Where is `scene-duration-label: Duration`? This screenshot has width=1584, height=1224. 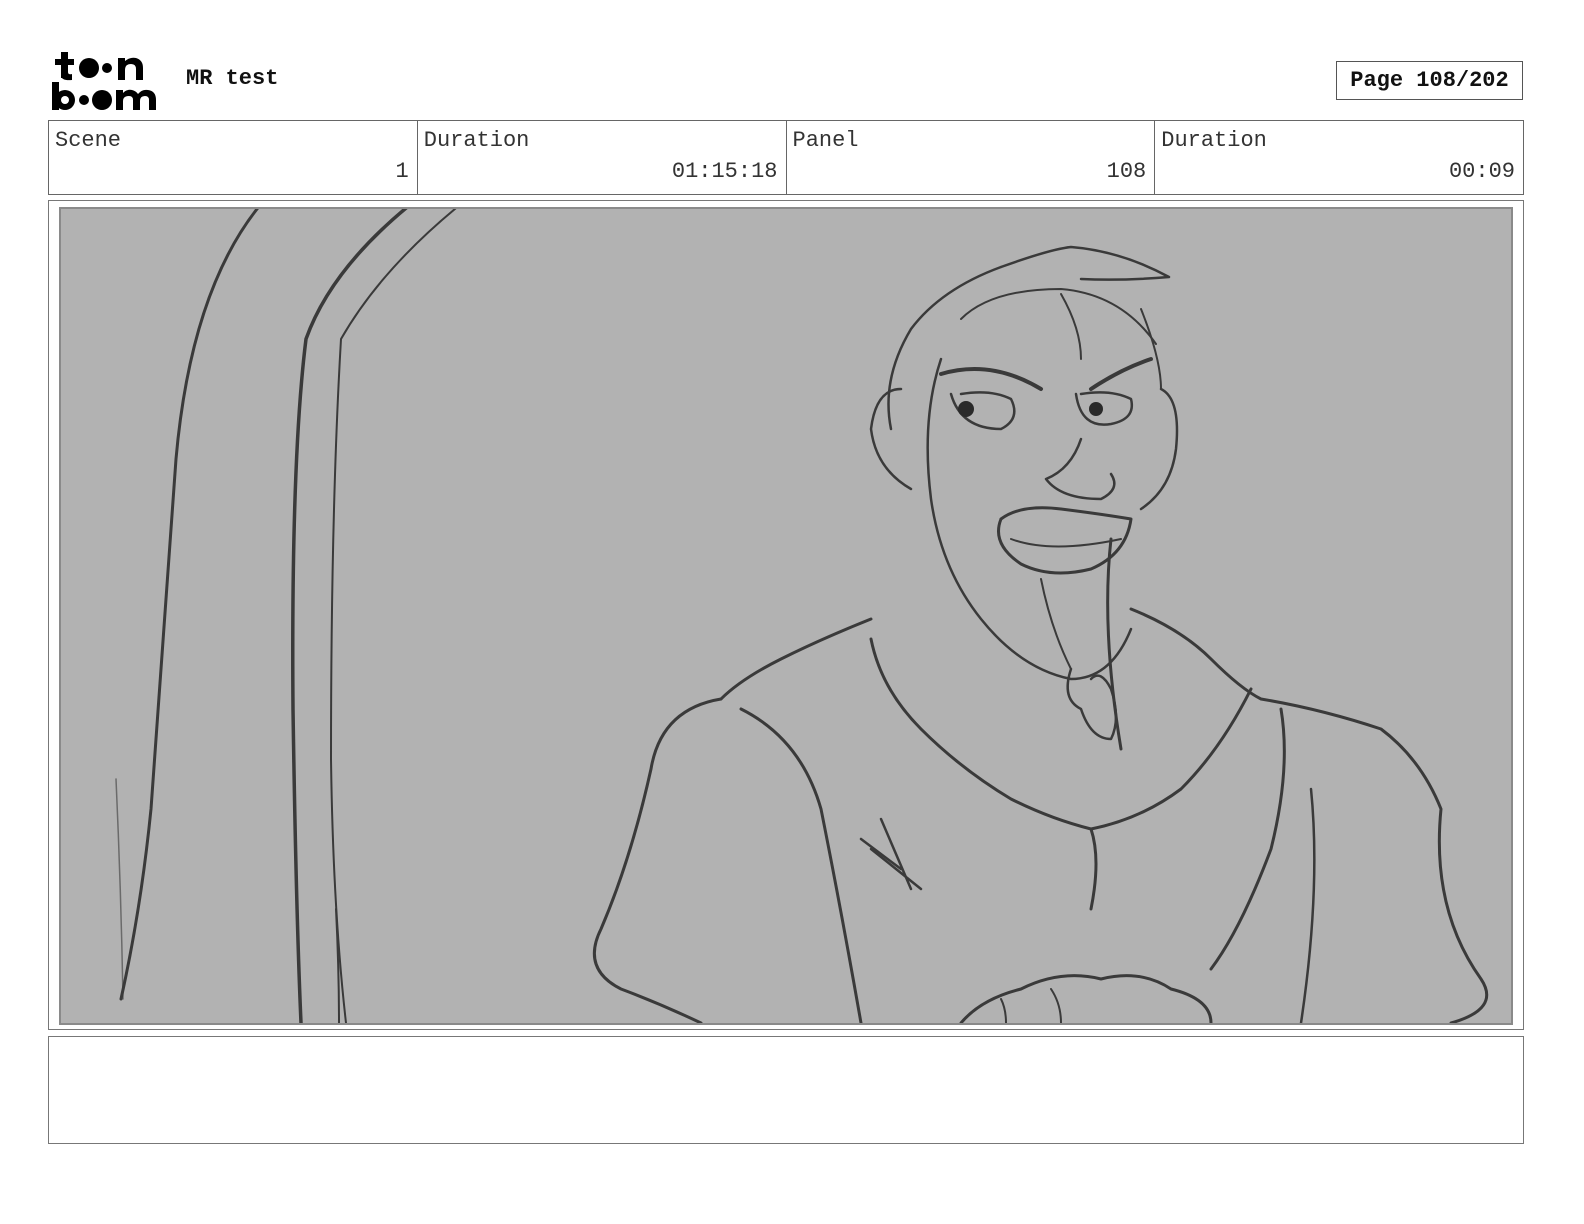
scene-duration-label: Duration is located at coordinates (476, 140).